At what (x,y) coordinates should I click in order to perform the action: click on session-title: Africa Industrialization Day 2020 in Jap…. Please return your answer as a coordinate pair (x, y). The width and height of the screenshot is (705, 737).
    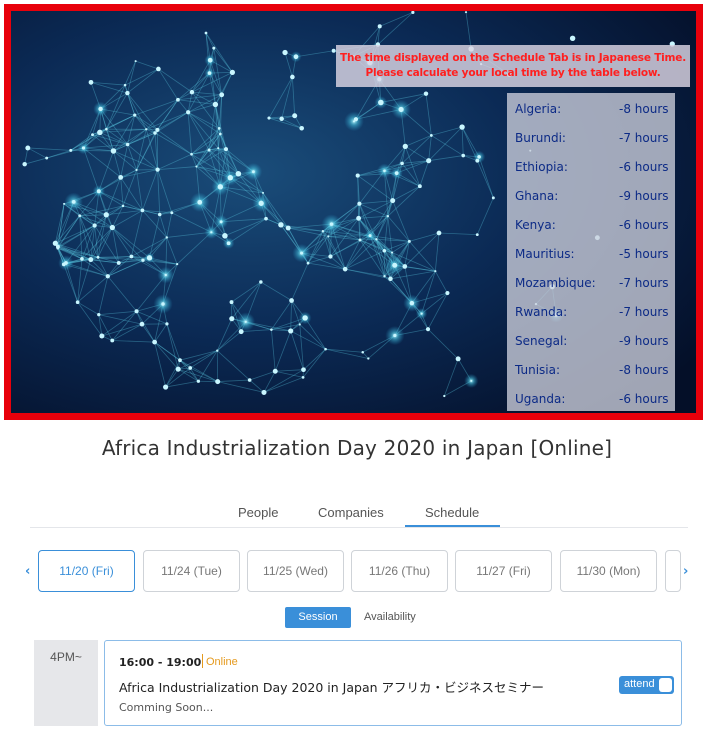
    Looking at the image, I should click on (332, 687).